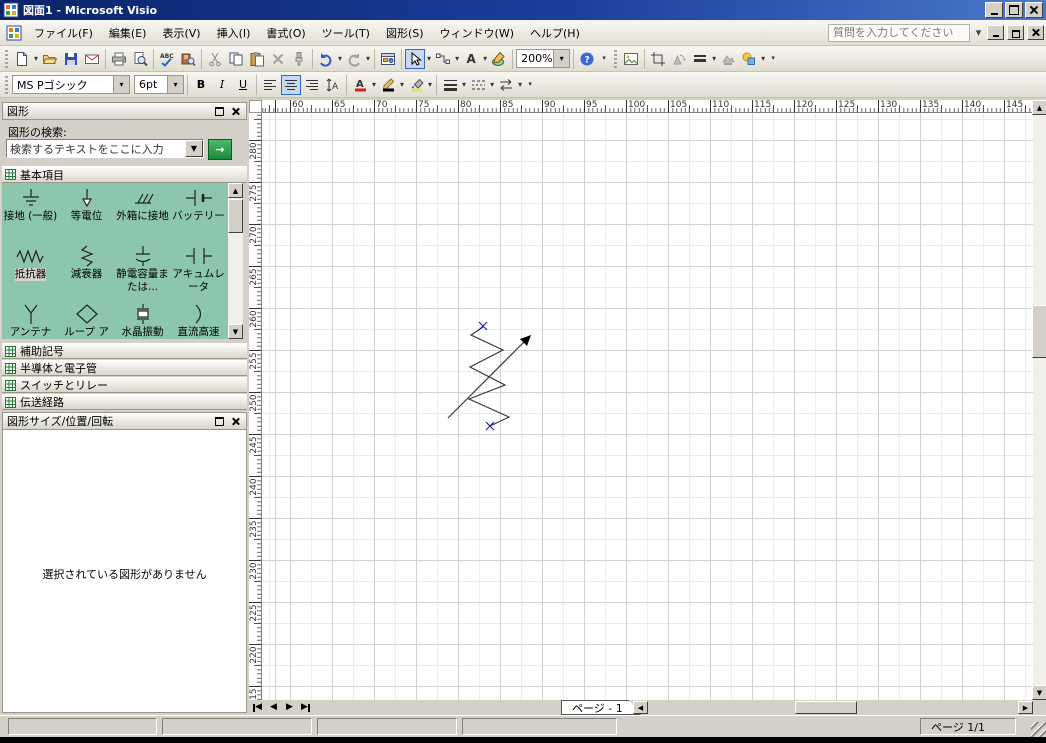 The height and width of the screenshot is (743, 1046). Describe the element at coordinates (6, 84) in the screenshot. I see `format-toolbar-drag-handle` at that location.